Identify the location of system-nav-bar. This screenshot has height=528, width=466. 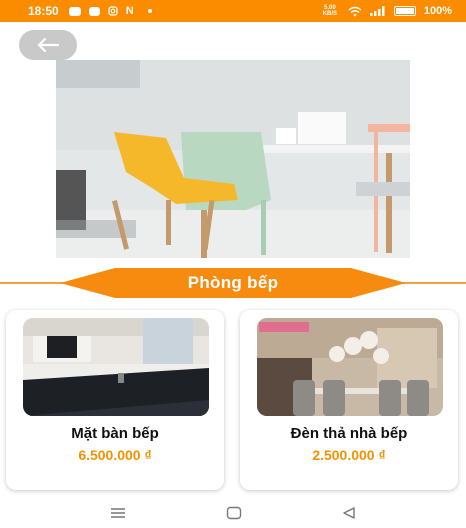
(233, 513).